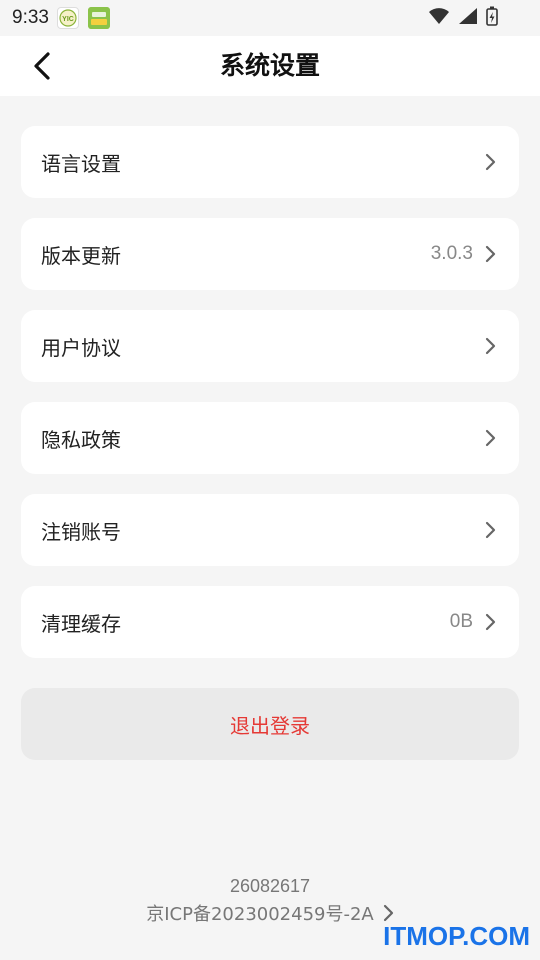  What do you see at coordinates (270, 724) in the screenshot?
I see `logout-button: 退出登录` at bounding box center [270, 724].